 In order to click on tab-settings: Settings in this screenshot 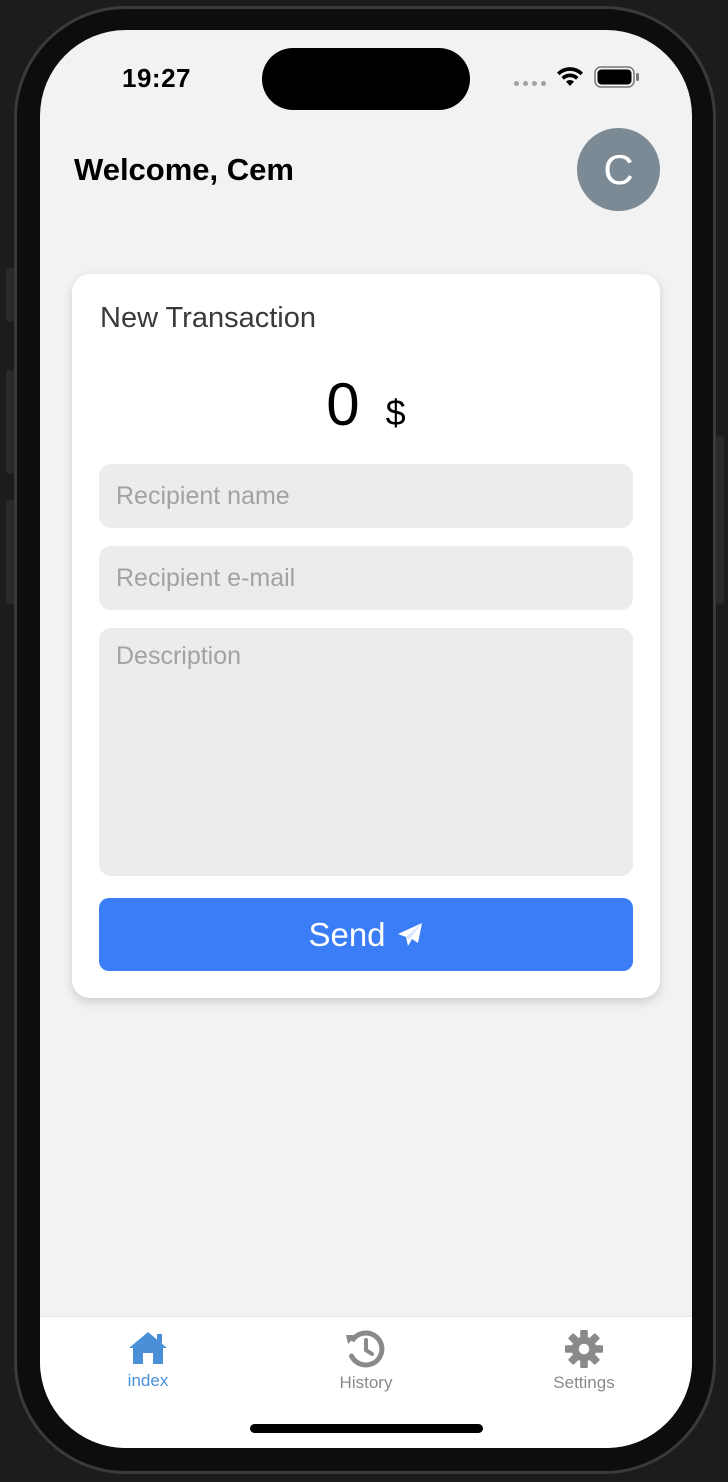, I will do `click(584, 1361)`.